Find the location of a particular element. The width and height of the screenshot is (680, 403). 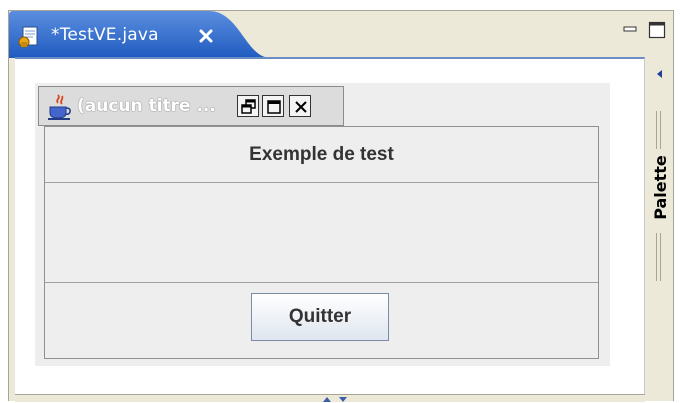

palette-grip-bottom is located at coordinates (658, 257).